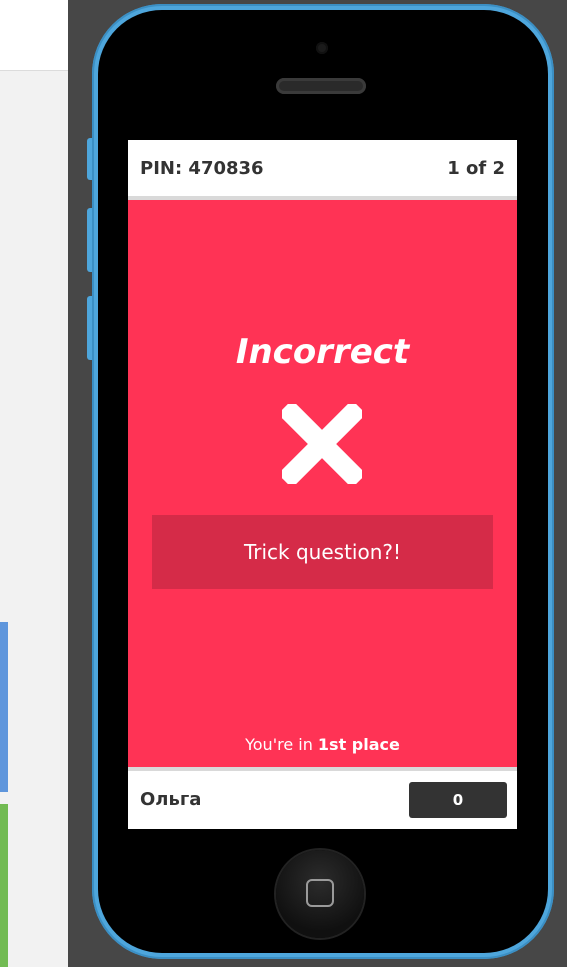 This screenshot has width=567, height=967. Describe the element at coordinates (322, 444) in the screenshot. I see `close-icon` at that location.